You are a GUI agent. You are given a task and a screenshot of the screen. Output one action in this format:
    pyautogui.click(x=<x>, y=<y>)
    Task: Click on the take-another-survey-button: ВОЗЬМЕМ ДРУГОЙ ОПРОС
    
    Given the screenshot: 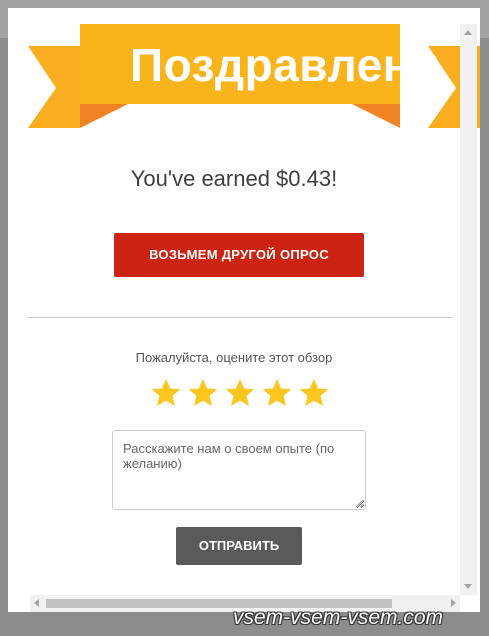 What is the action you would take?
    pyautogui.click(x=239, y=255)
    